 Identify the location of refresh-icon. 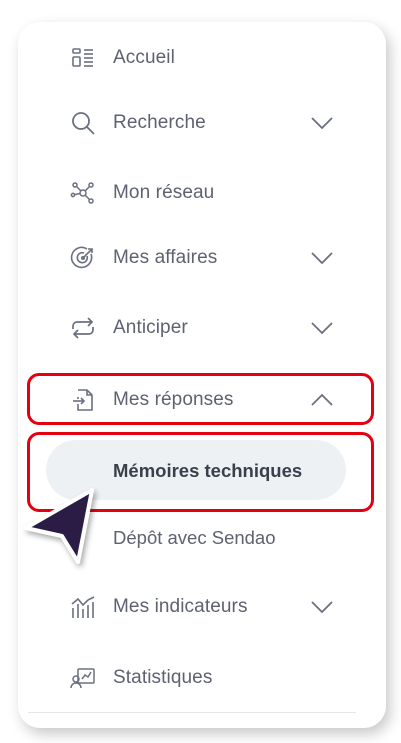
(83, 328).